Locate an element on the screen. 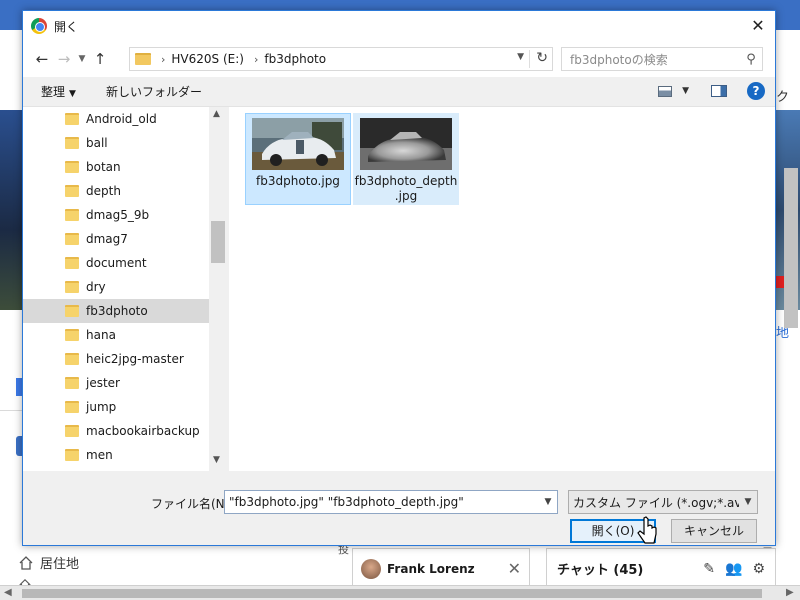  home-label: 居住地 is located at coordinates (60, 564).